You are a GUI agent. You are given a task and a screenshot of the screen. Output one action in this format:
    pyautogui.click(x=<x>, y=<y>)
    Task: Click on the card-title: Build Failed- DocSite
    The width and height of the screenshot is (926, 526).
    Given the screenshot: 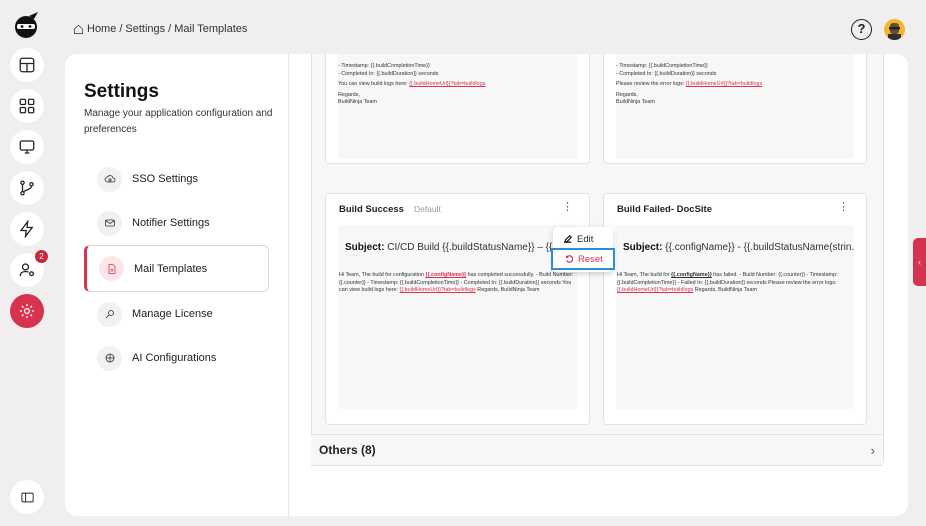 What is the action you would take?
    pyautogui.click(x=665, y=209)
    